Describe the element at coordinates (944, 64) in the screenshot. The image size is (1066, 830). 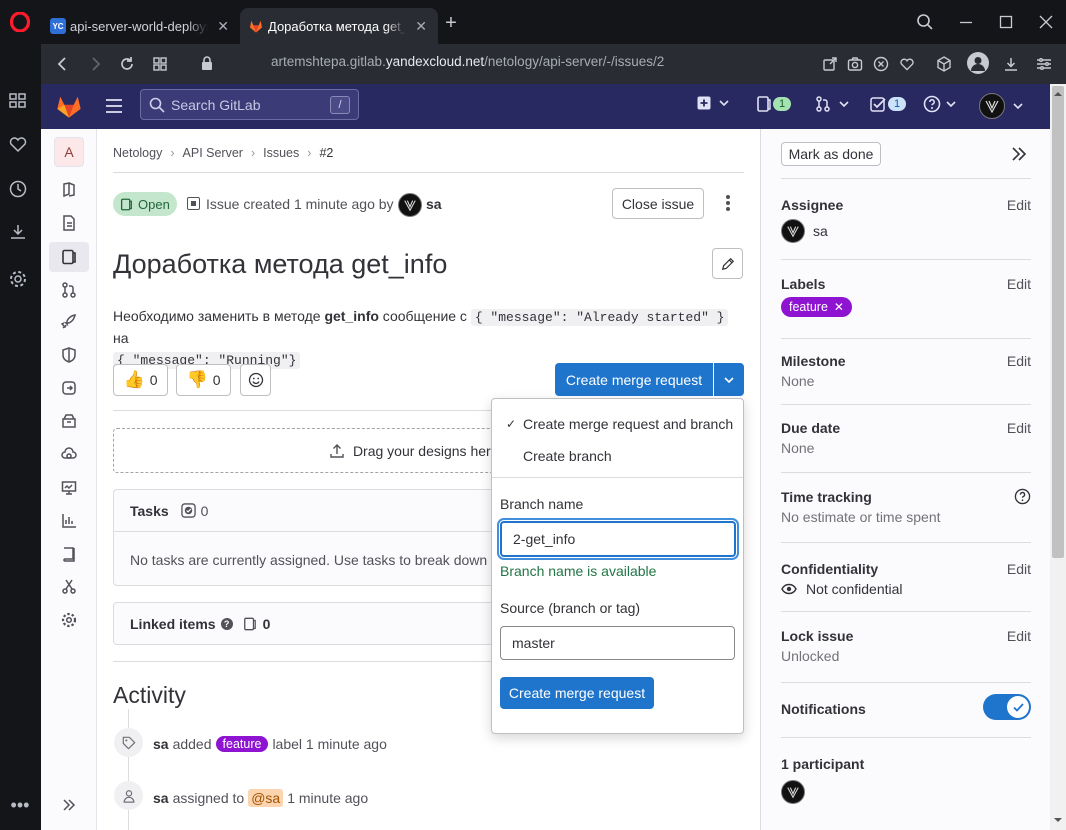
I see `extensions-cube-icon` at that location.